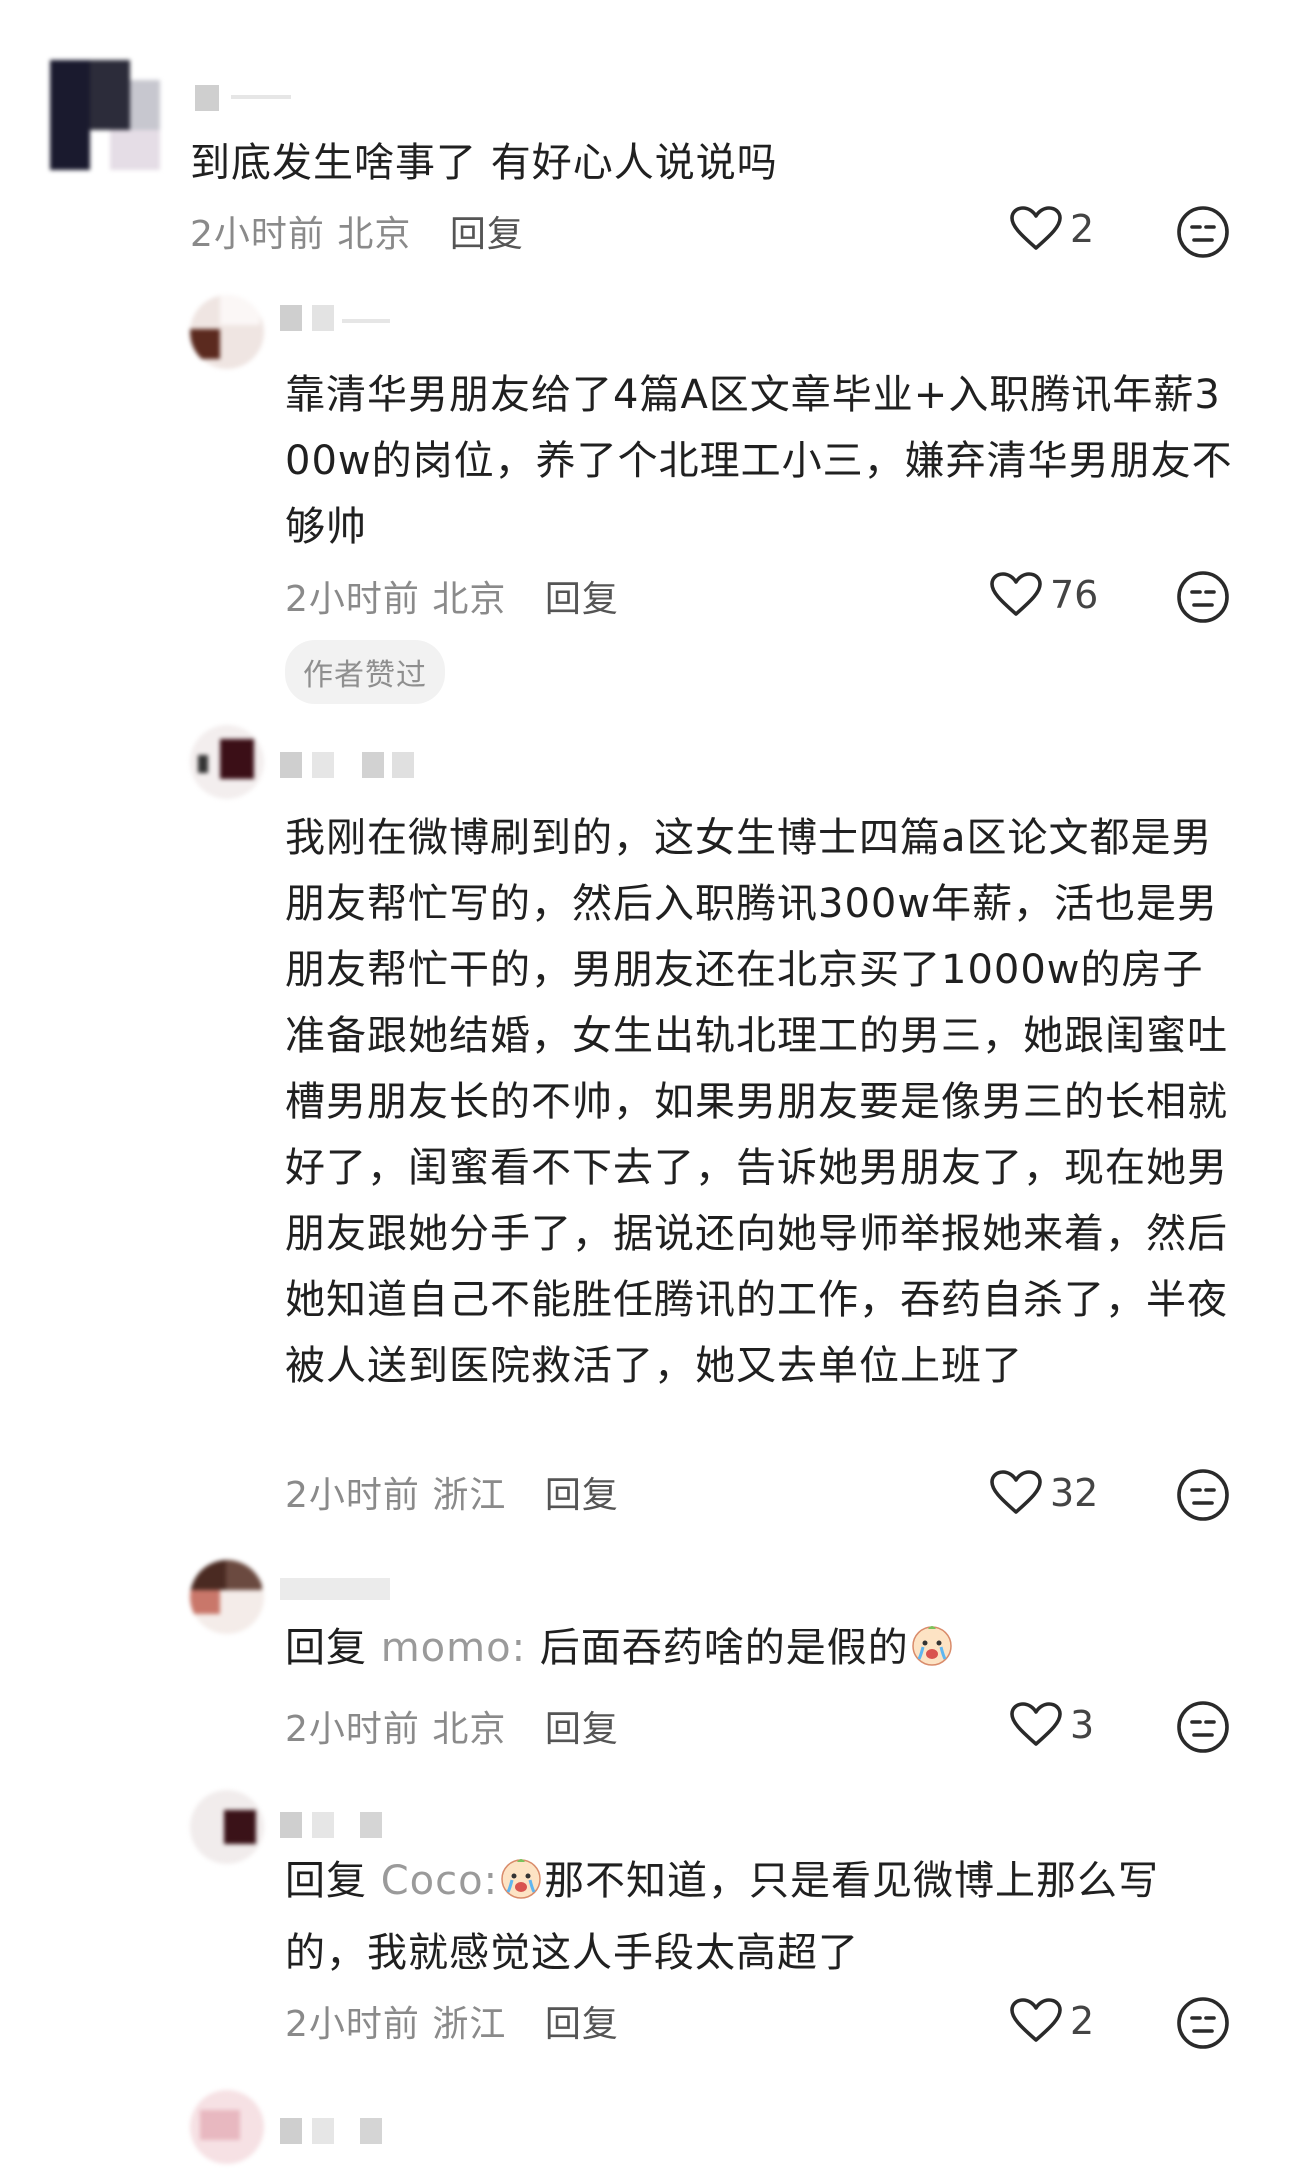 This screenshot has height=2180, width=1290. I want to click on comment-text: 后面吞药啥的是假的, so click(717, 1648).